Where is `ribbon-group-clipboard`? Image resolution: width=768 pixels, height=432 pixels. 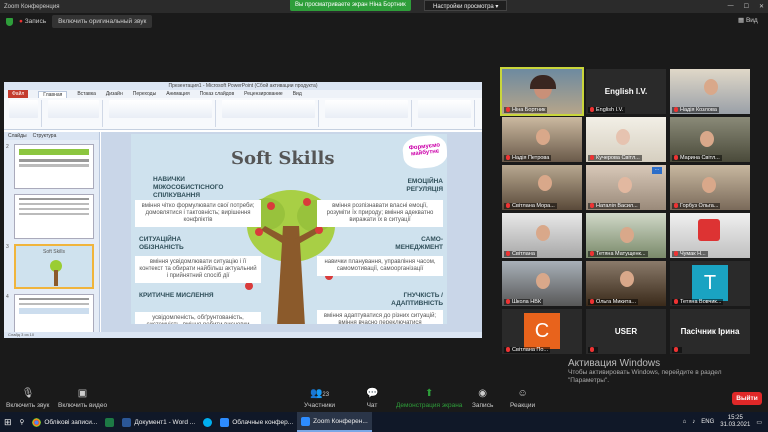 ribbon-group-clipboard is located at coordinates (24, 113).